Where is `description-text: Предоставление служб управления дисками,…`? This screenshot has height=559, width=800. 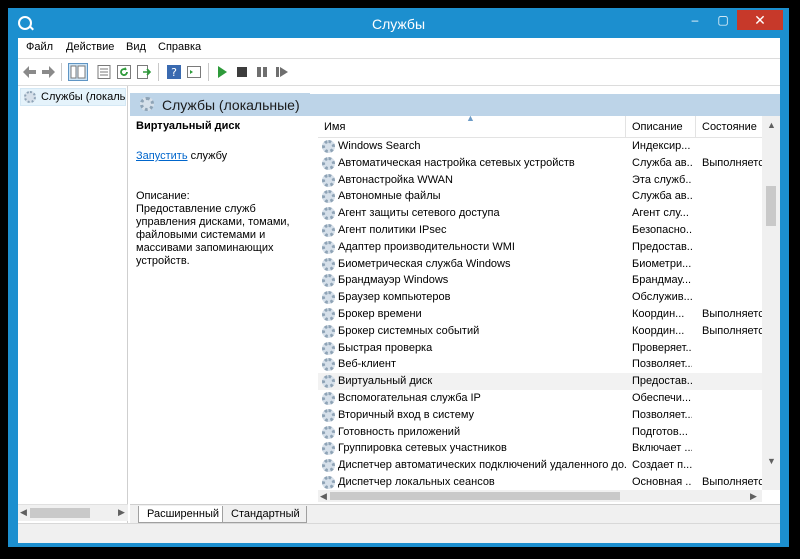 description-text: Предоставление служб управления дисками,… is located at coordinates (213, 235).